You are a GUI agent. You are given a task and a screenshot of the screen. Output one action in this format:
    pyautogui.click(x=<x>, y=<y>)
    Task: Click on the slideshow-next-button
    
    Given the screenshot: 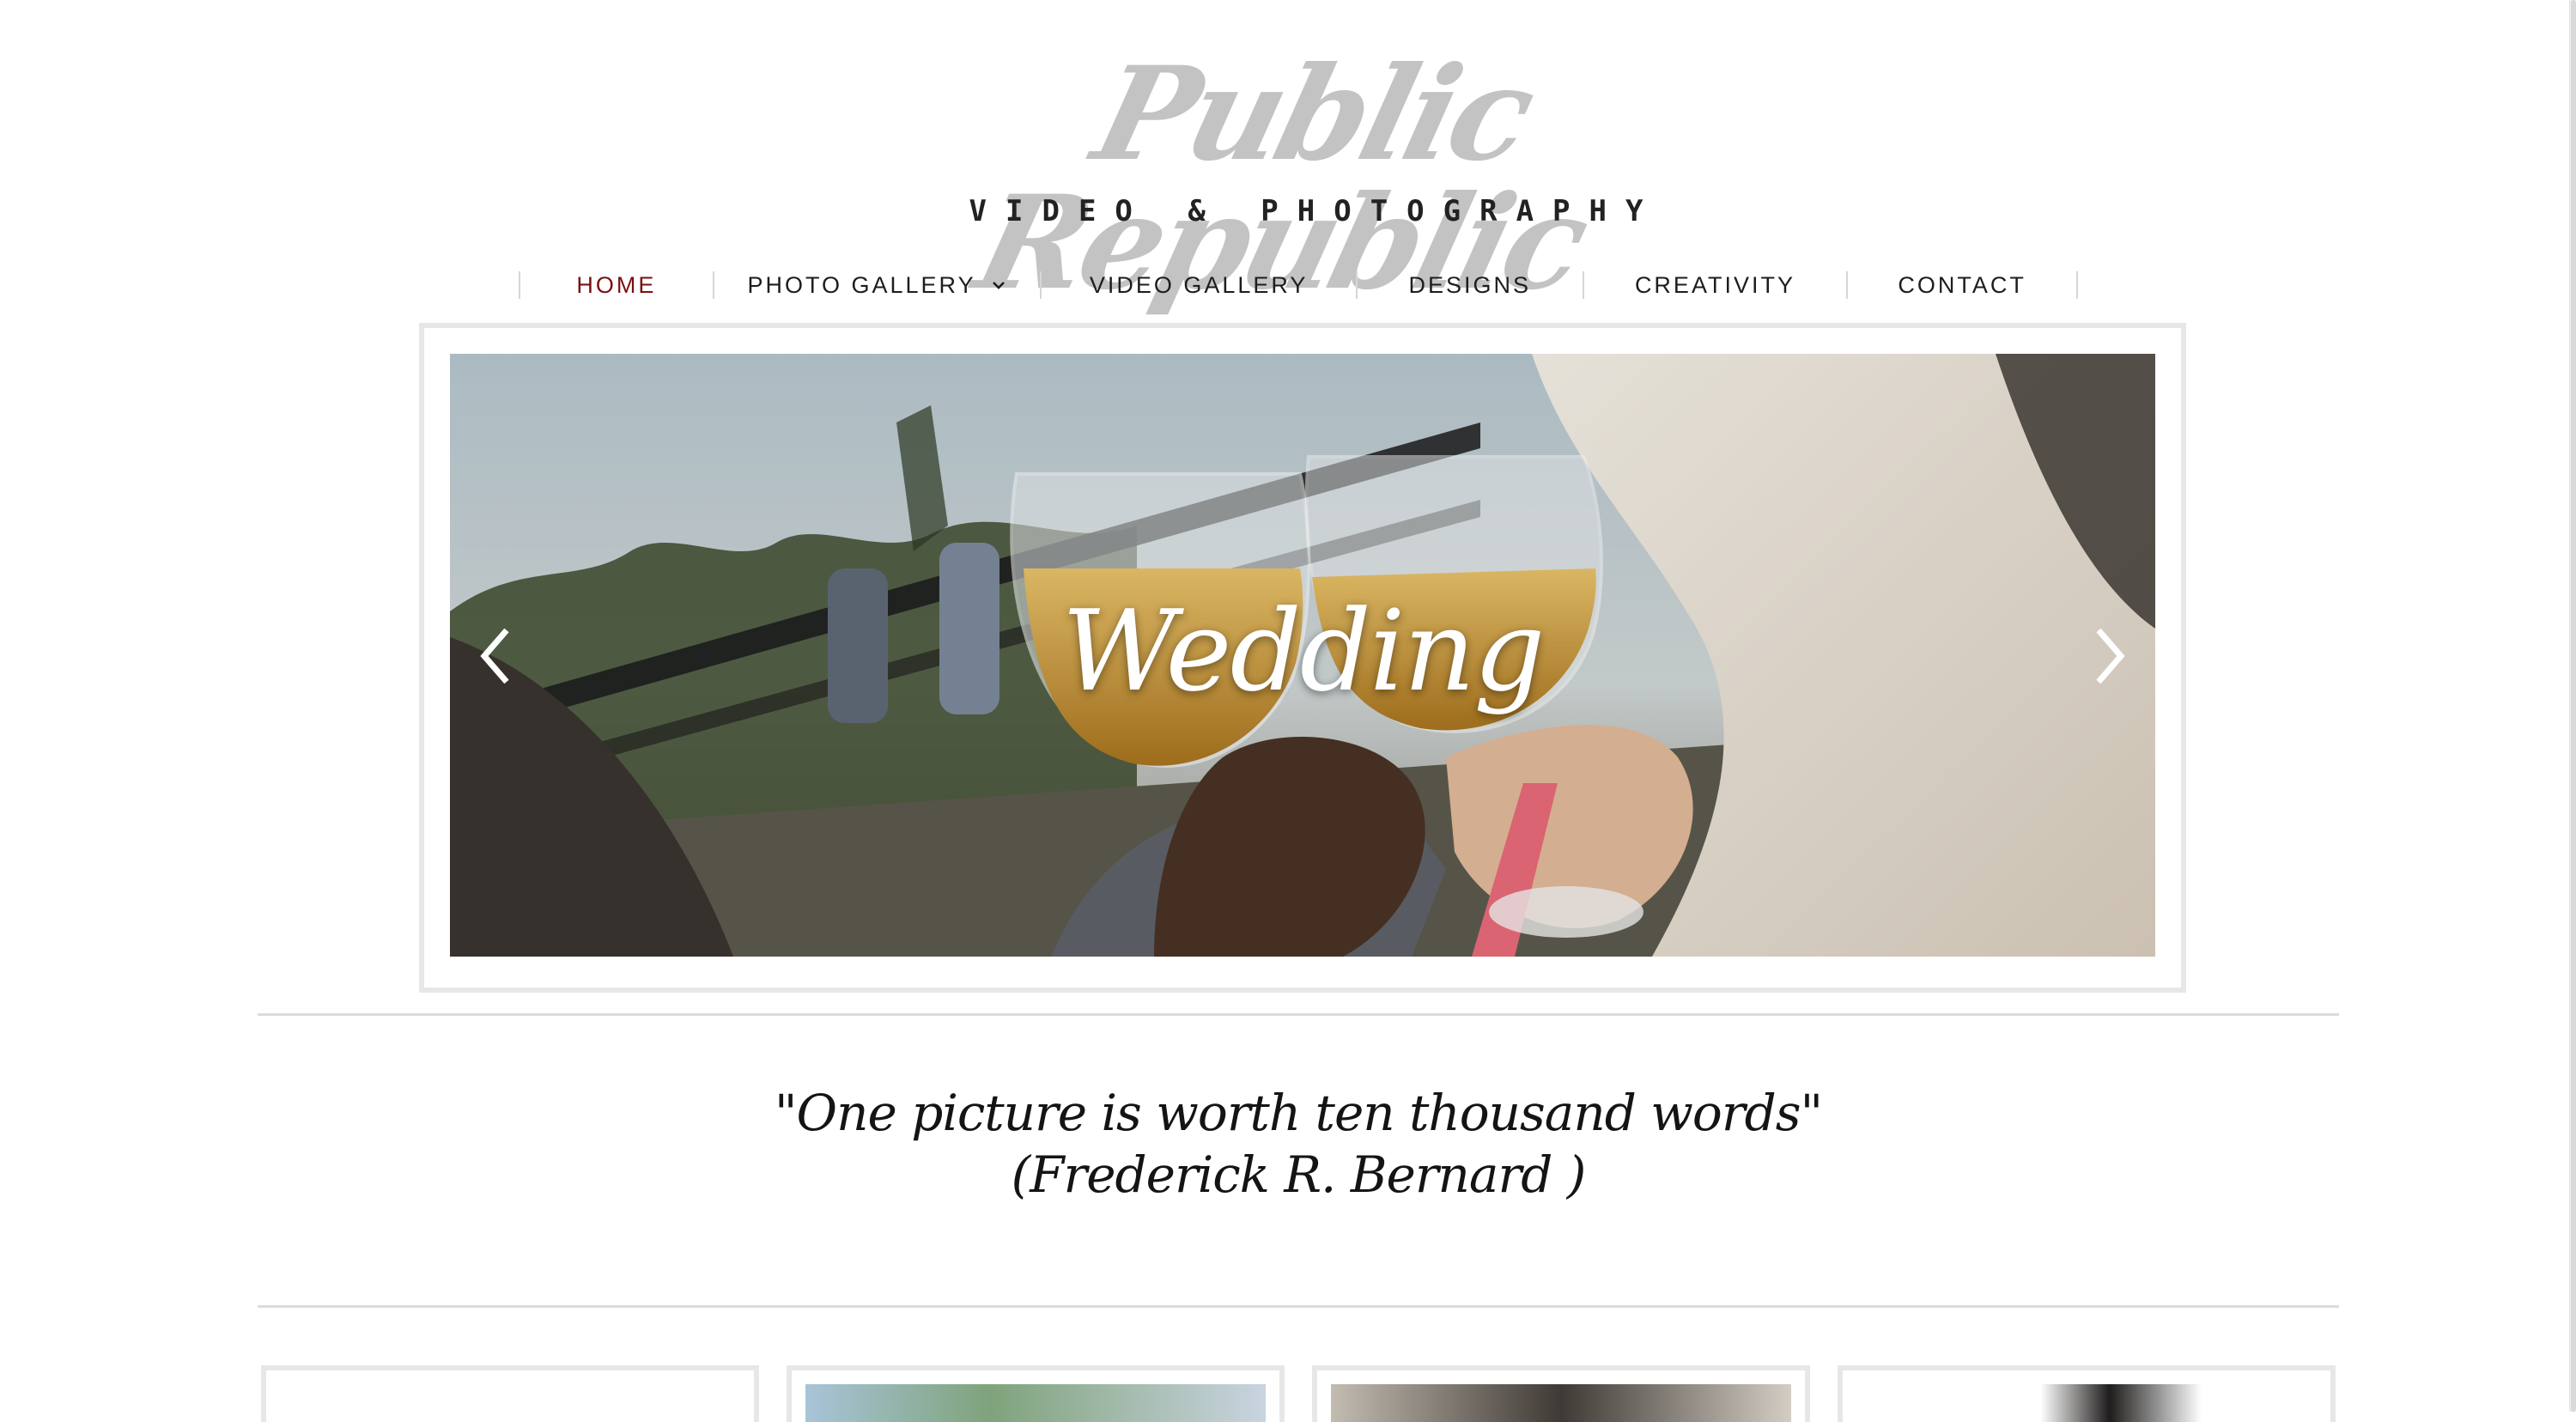 What is the action you would take?
    pyautogui.click(x=2111, y=656)
    